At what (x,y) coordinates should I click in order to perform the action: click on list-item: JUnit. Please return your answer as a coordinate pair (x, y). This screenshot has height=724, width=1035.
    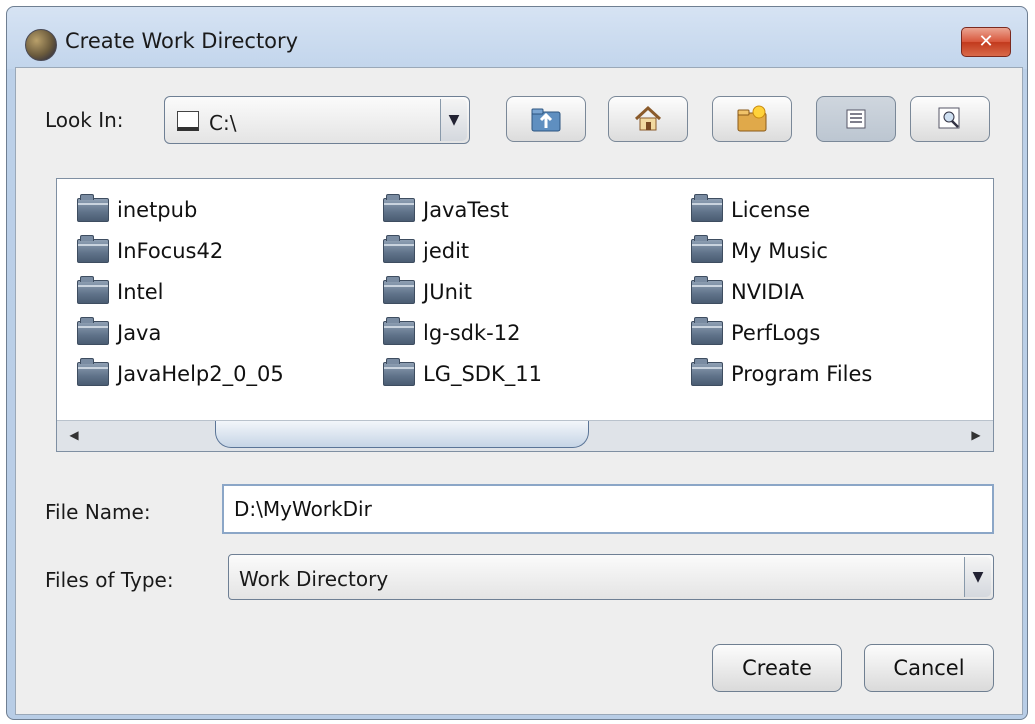
    Looking at the image, I should click on (462, 291).